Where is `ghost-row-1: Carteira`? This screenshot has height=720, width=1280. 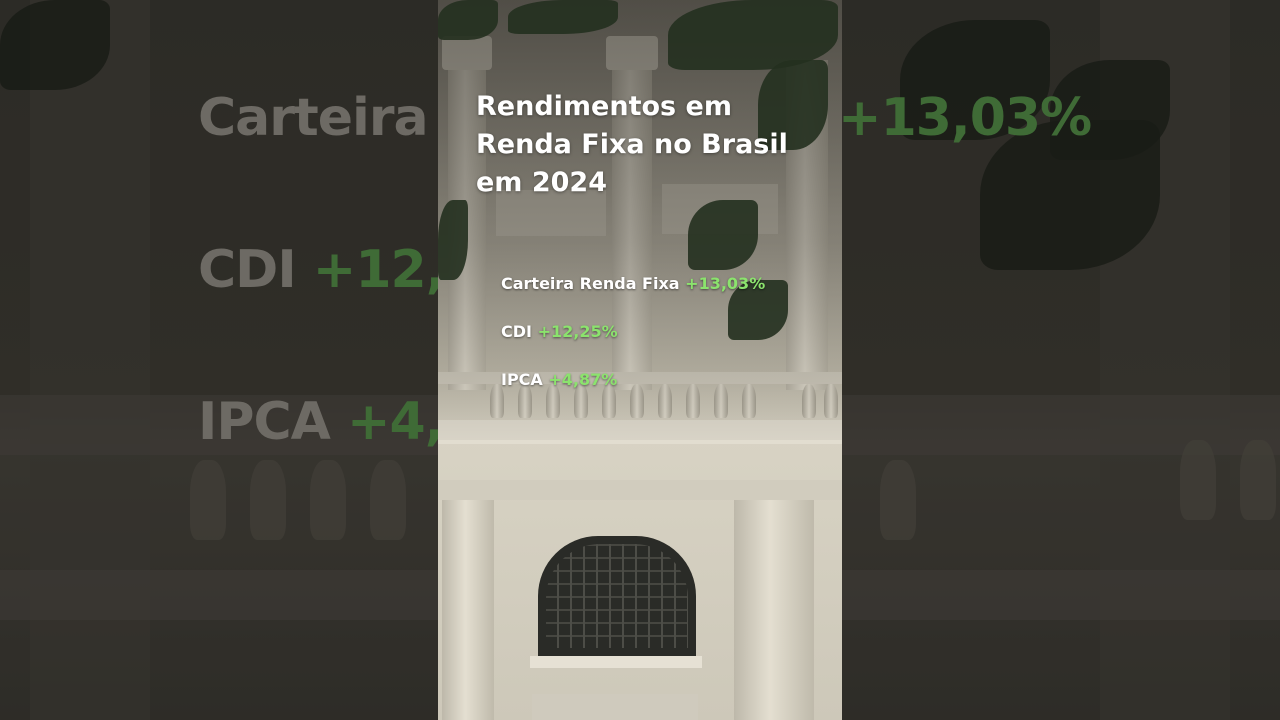
ghost-row-1: Carteira is located at coordinates (313, 118).